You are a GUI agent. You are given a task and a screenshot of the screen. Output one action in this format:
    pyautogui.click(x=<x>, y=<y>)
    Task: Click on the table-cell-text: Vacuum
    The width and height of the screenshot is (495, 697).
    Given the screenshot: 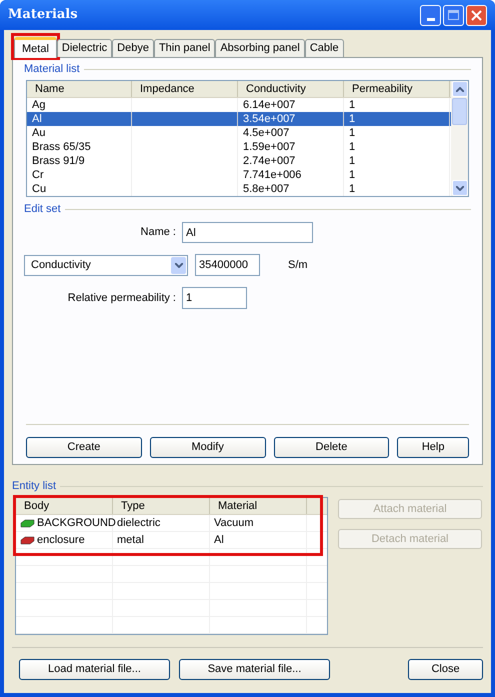 What is the action you would take?
    pyautogui.click(x=234, y=523)
    